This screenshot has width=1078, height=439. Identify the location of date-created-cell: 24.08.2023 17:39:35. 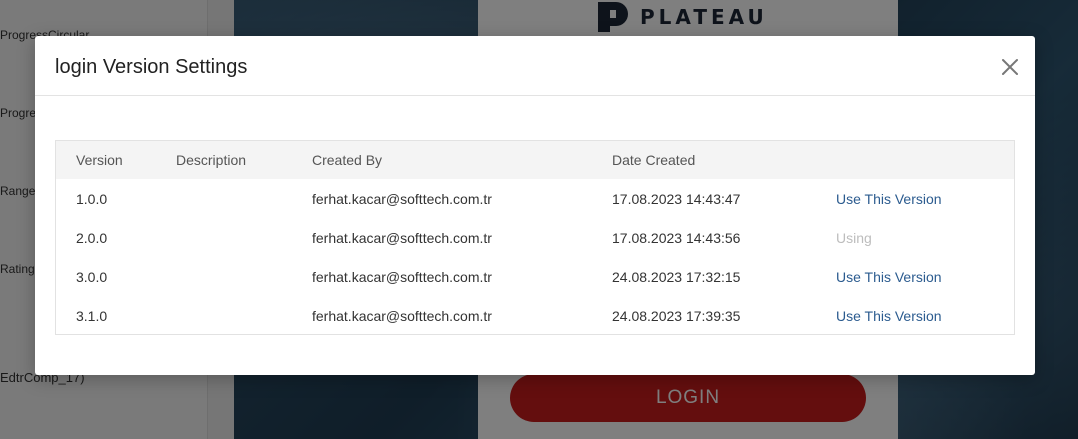
(676, 315).